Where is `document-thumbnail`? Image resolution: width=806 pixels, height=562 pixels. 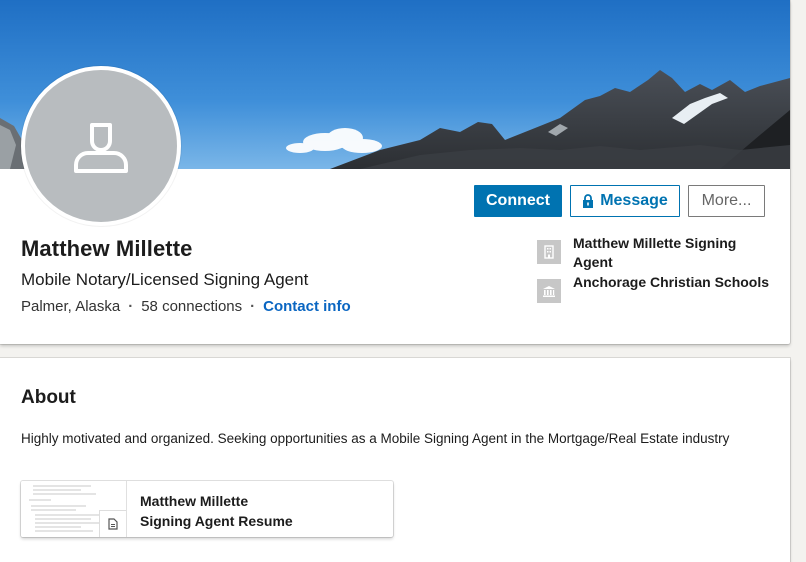 document-thumbnail is located at coordinates (74, 509).